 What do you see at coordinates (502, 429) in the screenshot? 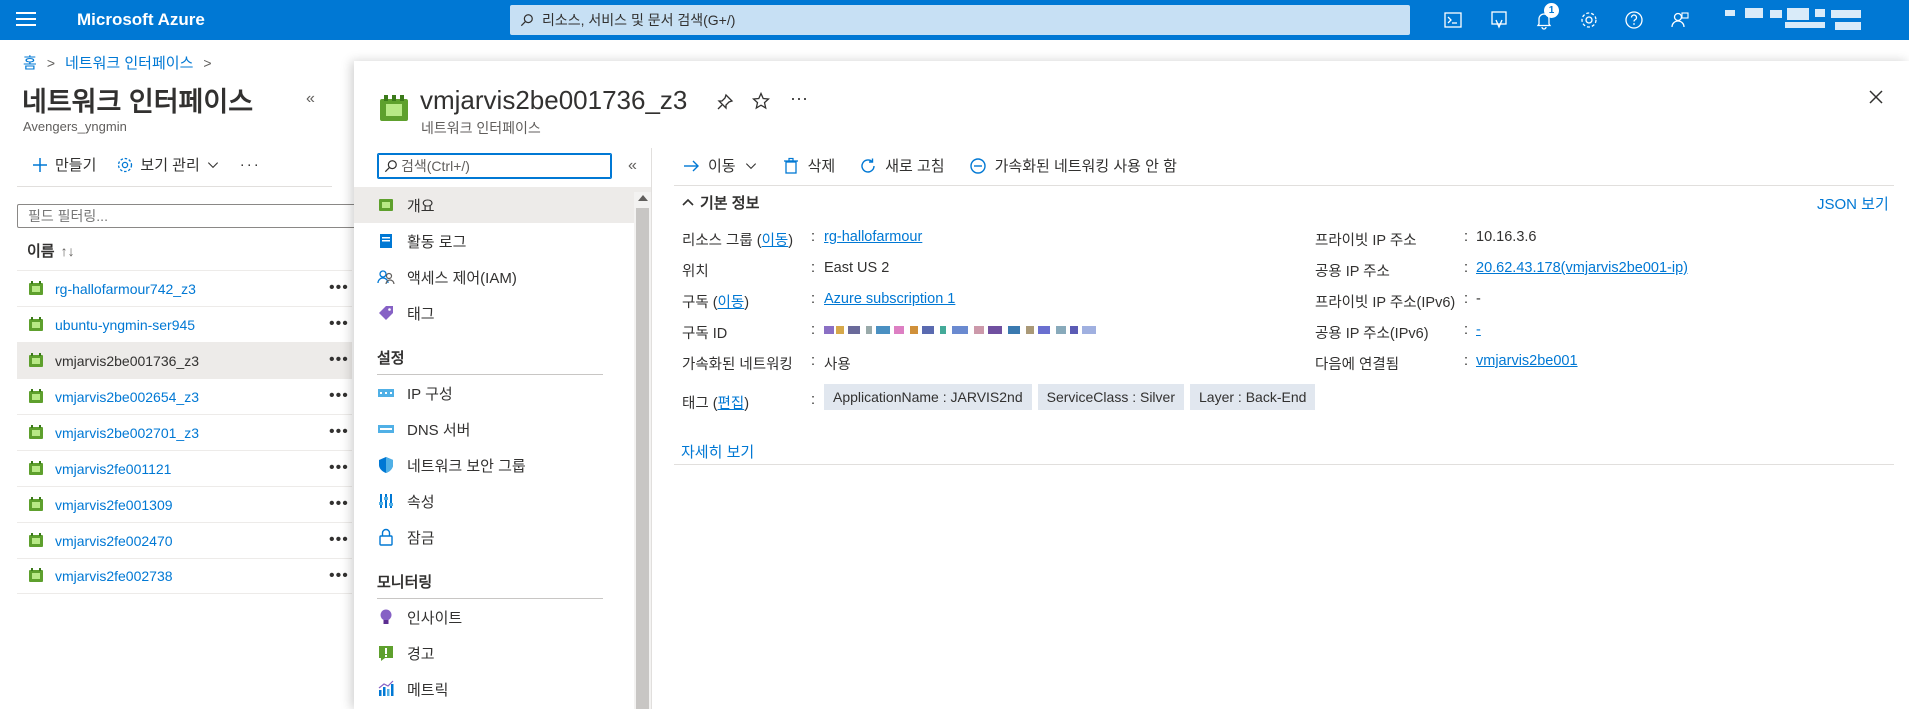
I see `menu-item-dns: DNS 서버` at bounding box center [502, 429].